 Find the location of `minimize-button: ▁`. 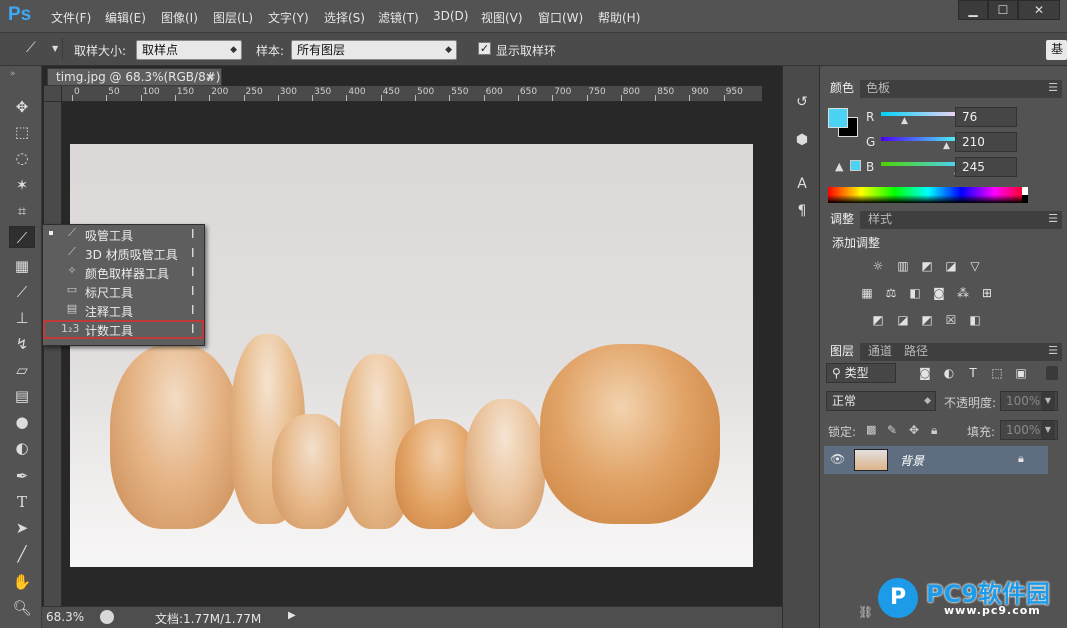

minimize-button: ▁ is located at coordinates (973, 10).